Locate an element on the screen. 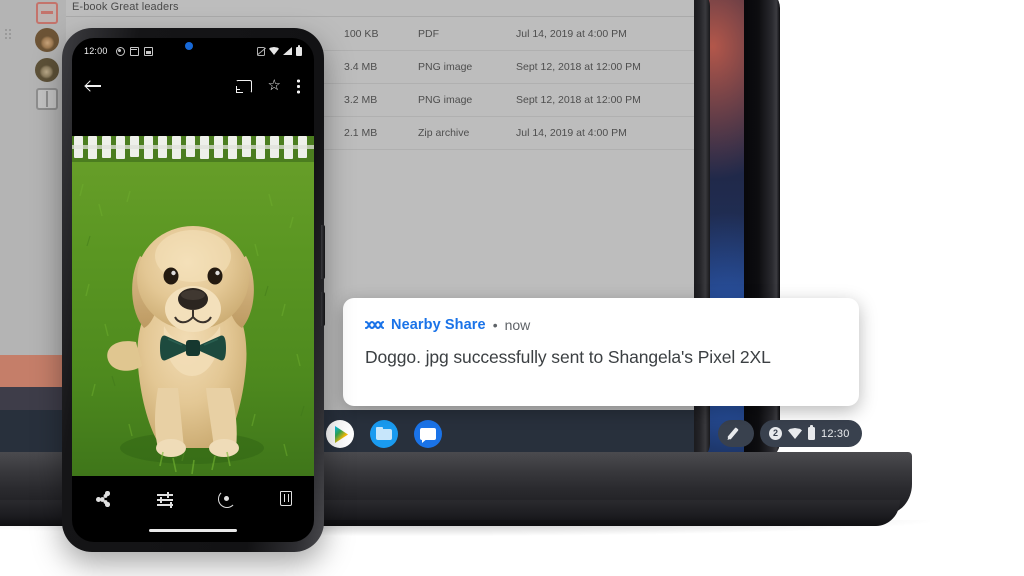 This screenshot has height=576, width=1024. whatsapp-icon is located at coordinates (120, 51).